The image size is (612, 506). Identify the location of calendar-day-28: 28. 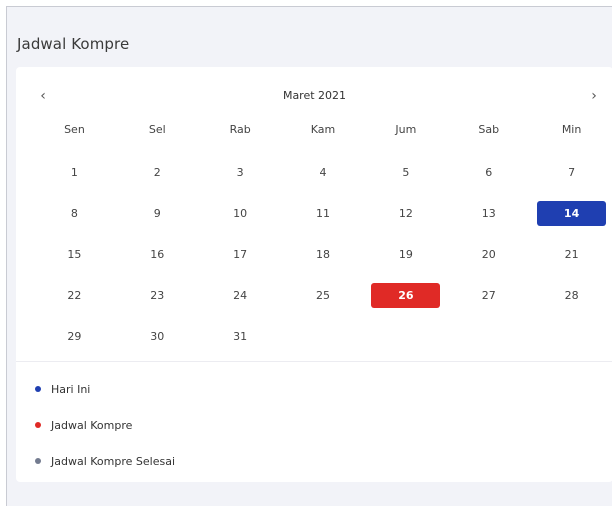
(571, 295).